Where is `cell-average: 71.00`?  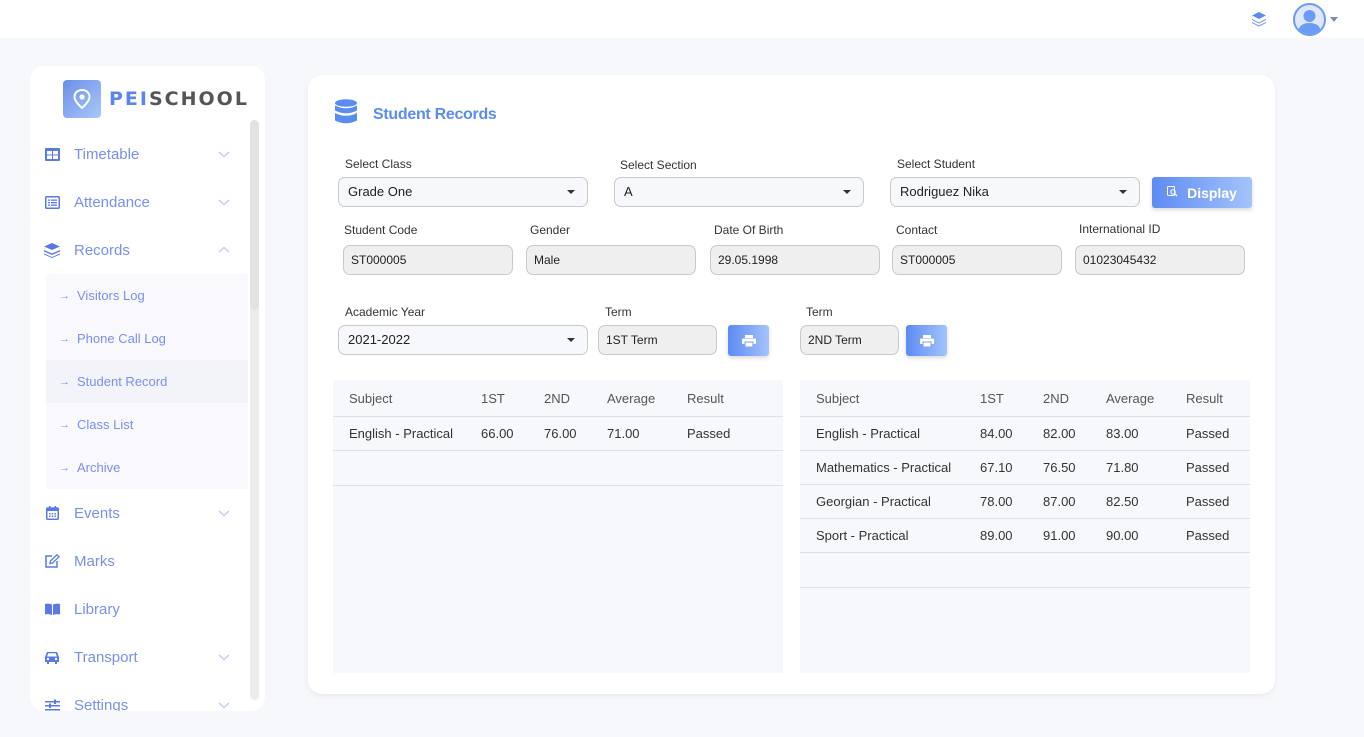
cell-average: 71.00 is located at coordinates (623, 433).